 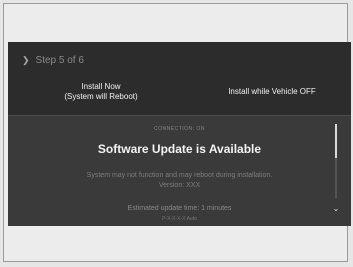 I want to click on estimated-update-time: Estimated update time: 1 minutes, so click(x=179, y=208).